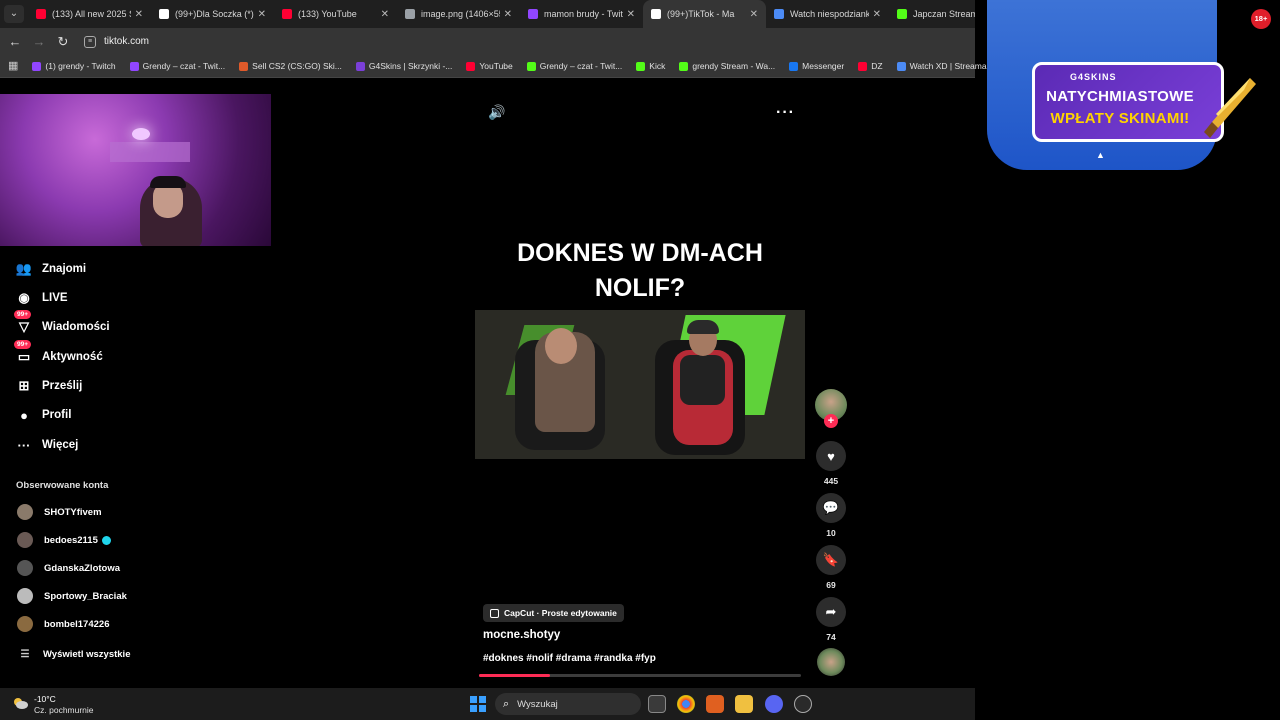 This screenshot has width=1280, height=720. Describe the element at coordinates (831, 662) in the screenshot. I see `music-disc-icon` at that location.